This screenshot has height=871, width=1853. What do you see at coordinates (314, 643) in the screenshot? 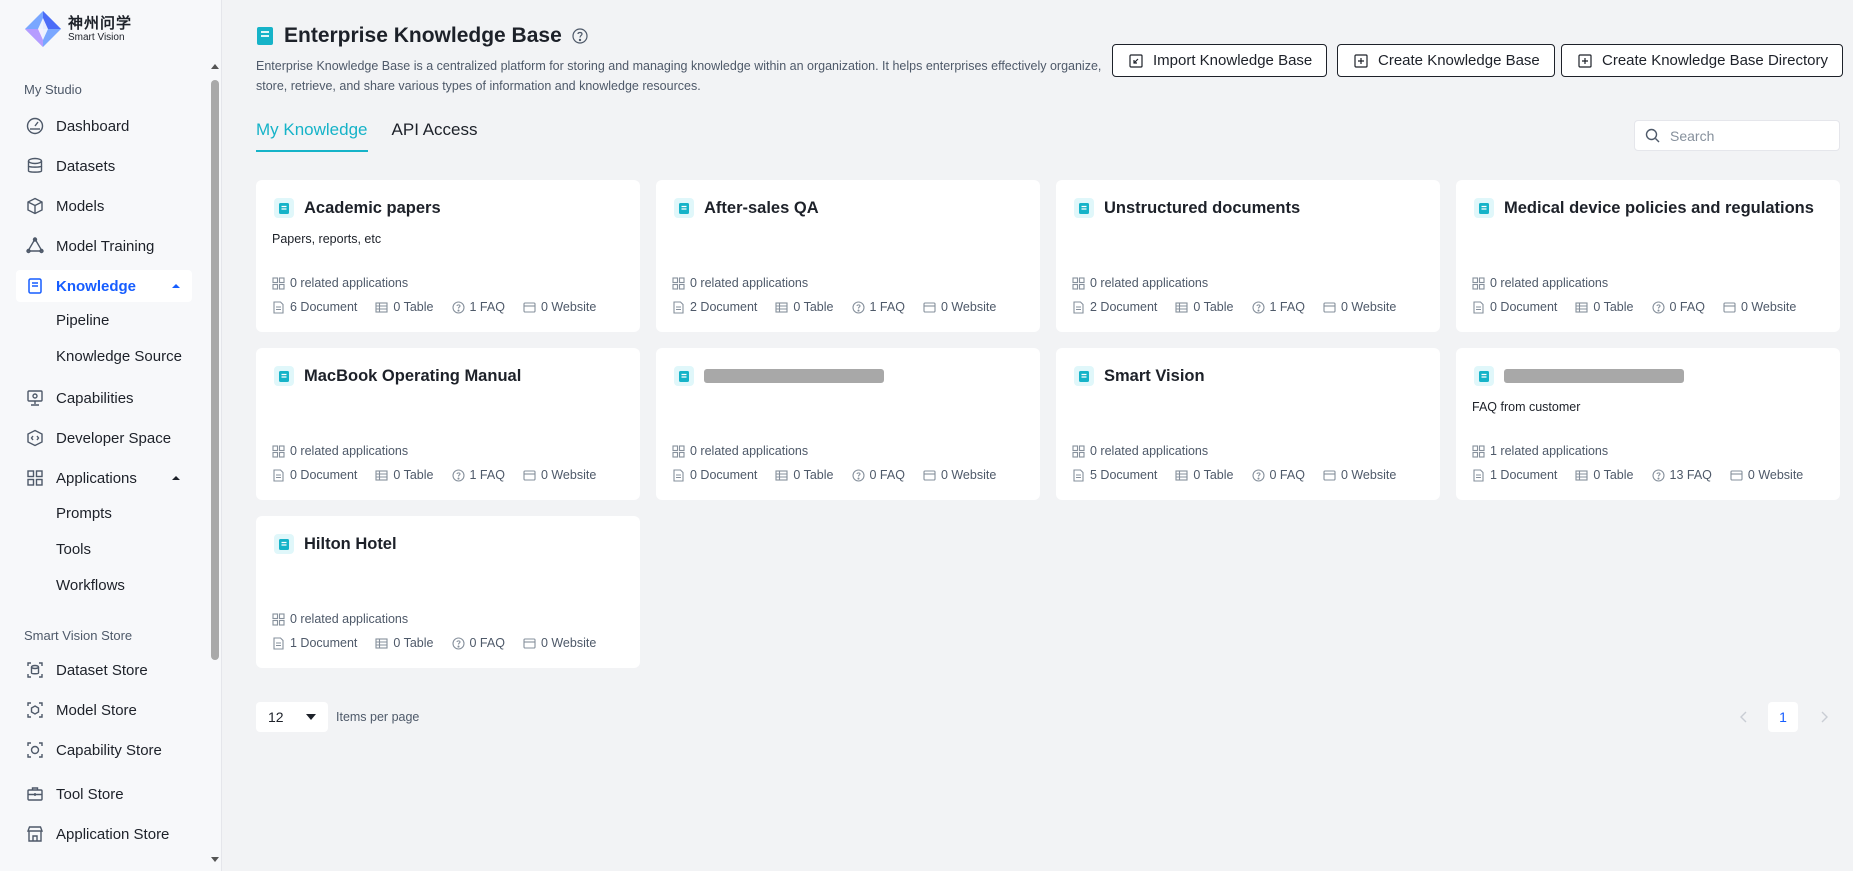
I see `stat-documents: 1 Document` at bounding box center [314, 643].